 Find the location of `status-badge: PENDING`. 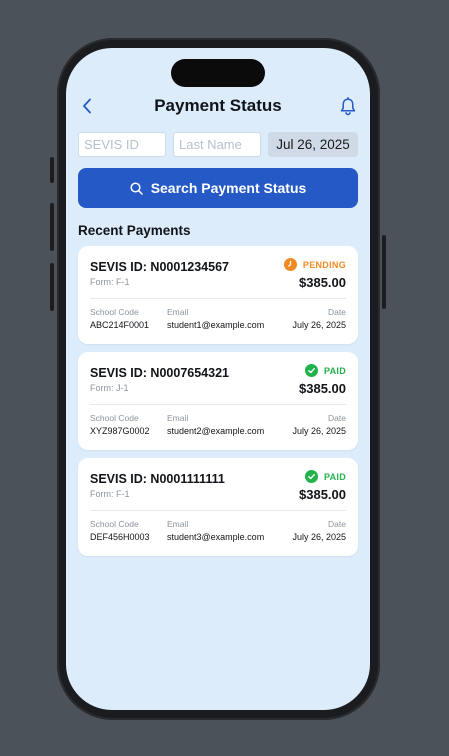

status-badge: PENDING is located at coordinates (314, 264).